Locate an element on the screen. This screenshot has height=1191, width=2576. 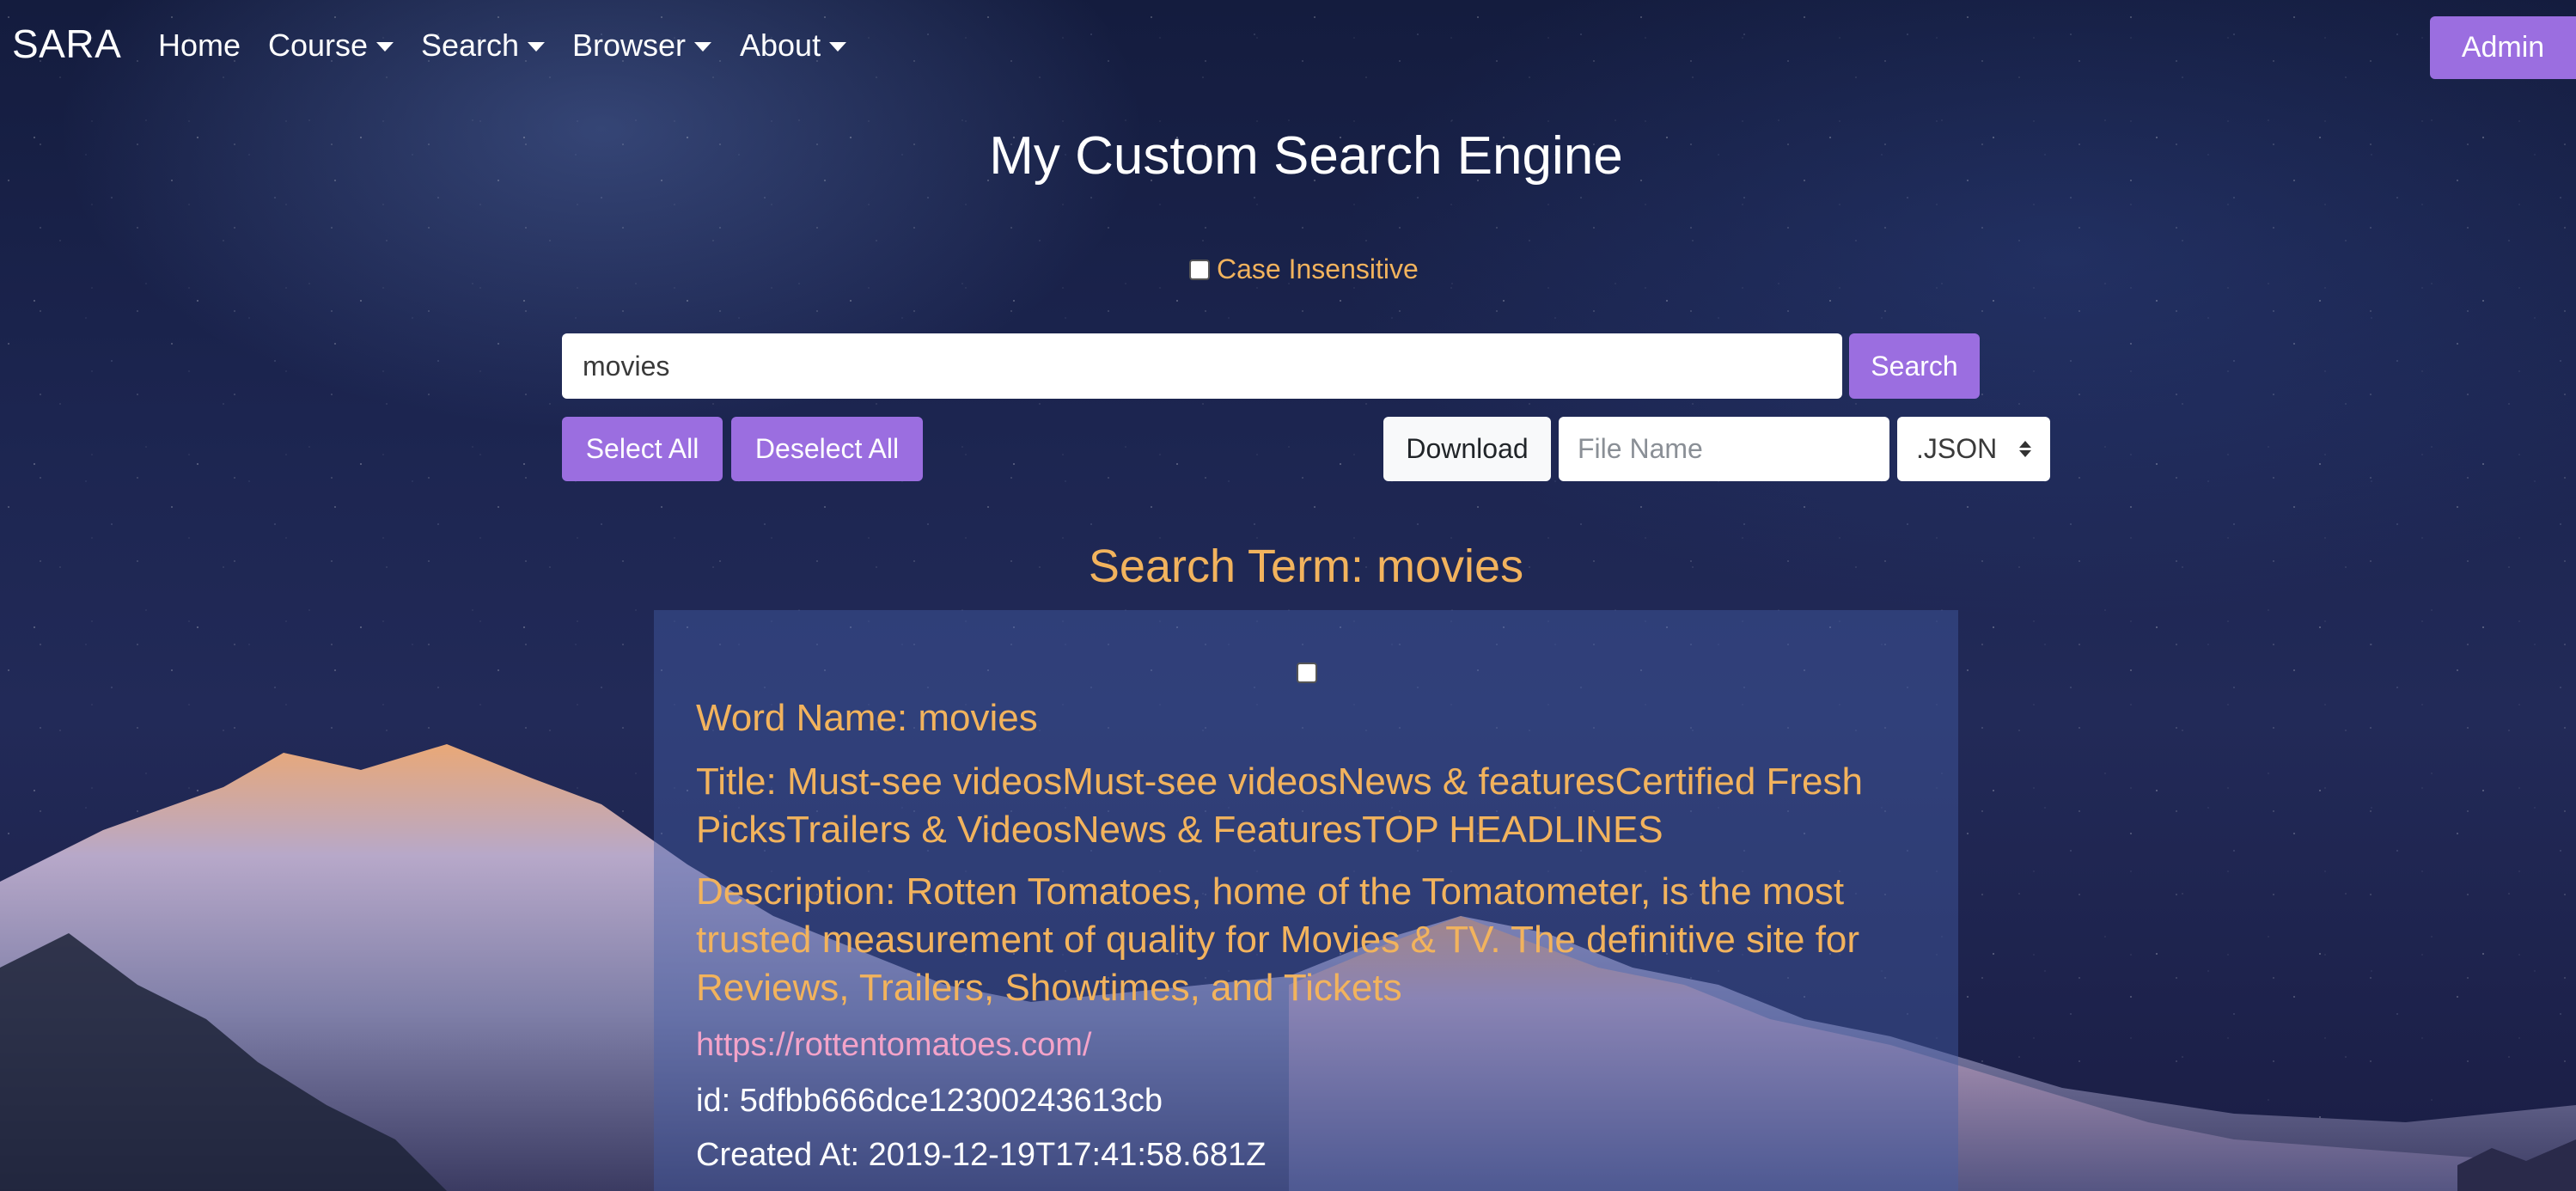
result-created-at: Created At: 2019-12-19T17:41:58.681Z is located at coordinates (981, 1155).